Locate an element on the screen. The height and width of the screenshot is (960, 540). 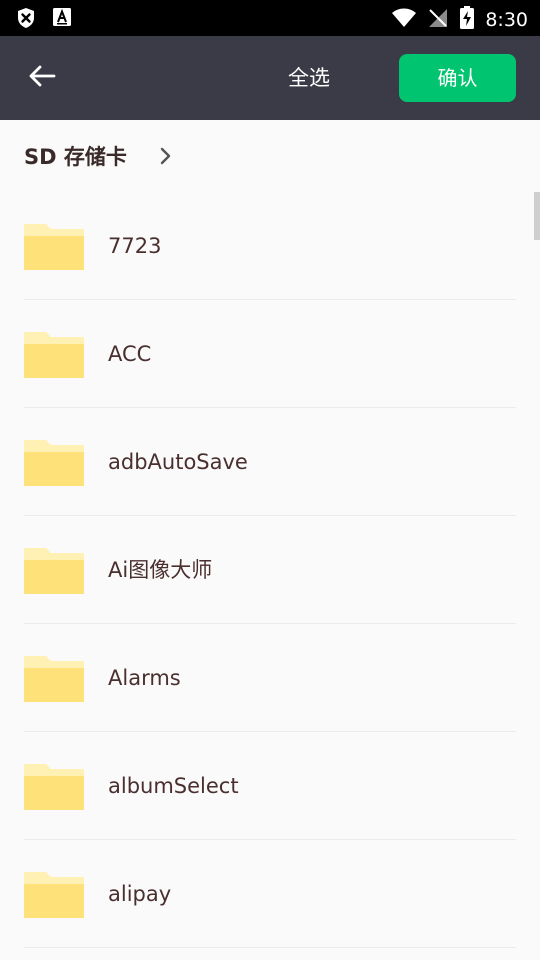
status-right-icons: 8:30 is located at coordinates (459, 20).